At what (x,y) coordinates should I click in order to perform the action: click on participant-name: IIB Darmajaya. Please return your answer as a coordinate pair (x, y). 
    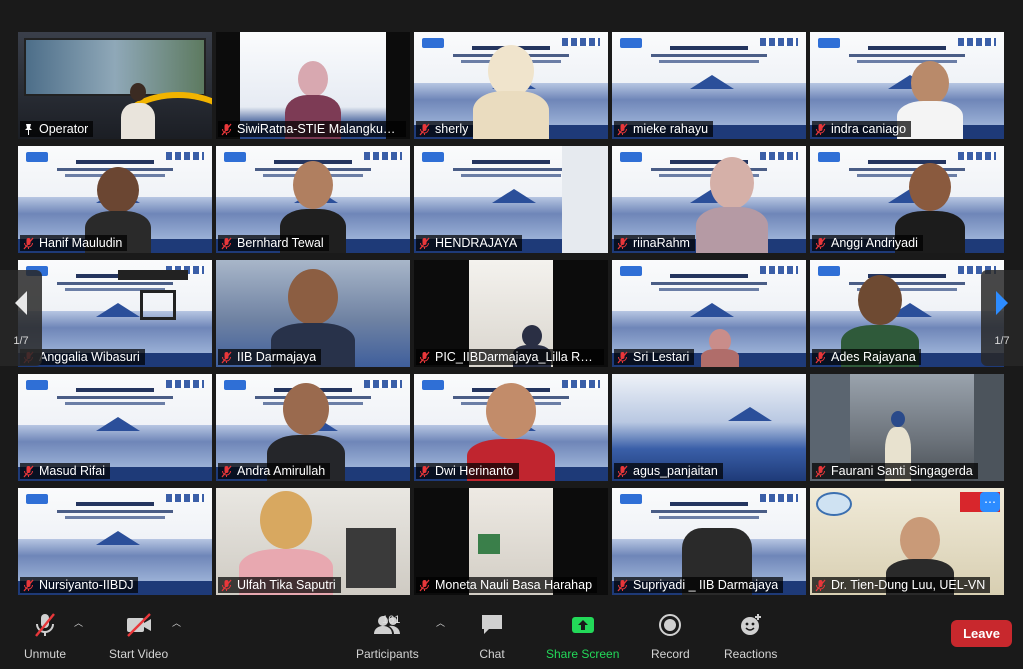
    Looking at the image, I should click on (277, 357).